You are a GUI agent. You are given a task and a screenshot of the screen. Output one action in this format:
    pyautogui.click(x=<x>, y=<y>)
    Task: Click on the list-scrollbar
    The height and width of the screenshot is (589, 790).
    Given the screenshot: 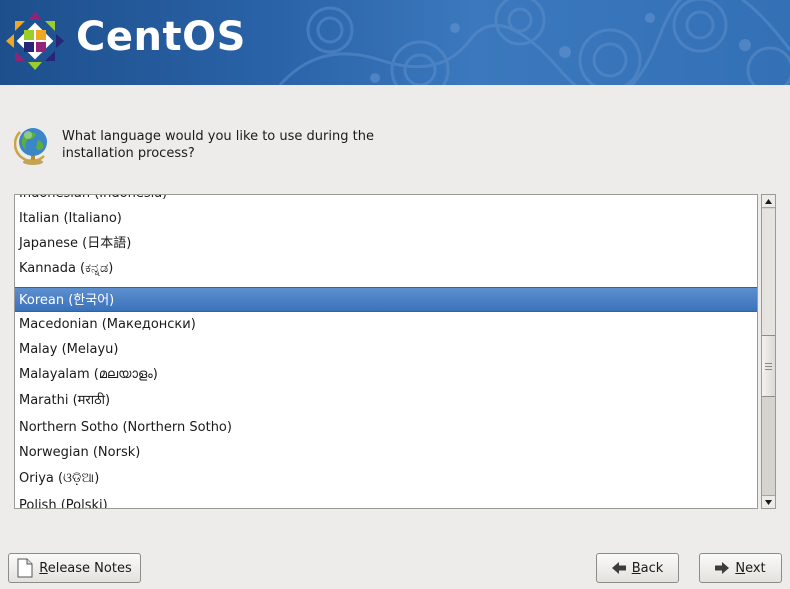 What is the action you would take?
    pyautogui.click(x=768, y=351)
    